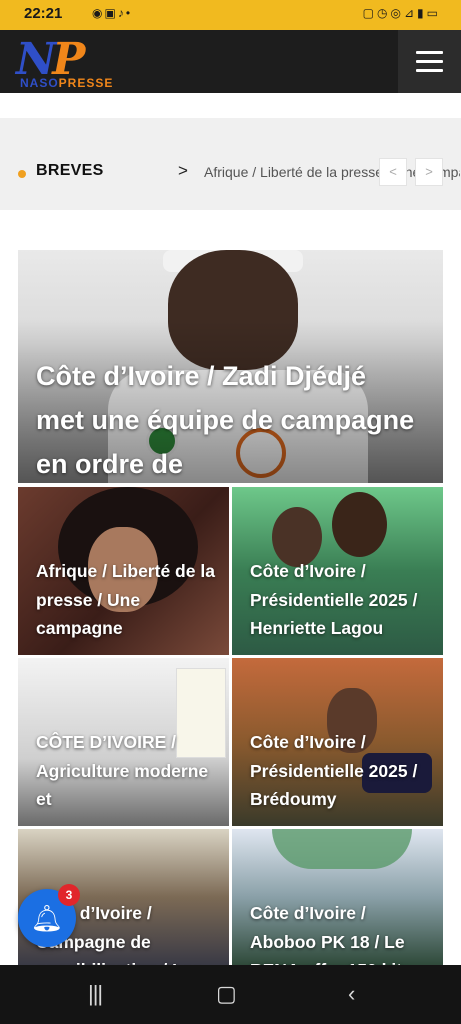 The width and height of the screenshot is (461, 1024). Describe the element at coordinates (67, 83) in the screenshot. I see `logo-brand: NASOPRESSE` at that location.